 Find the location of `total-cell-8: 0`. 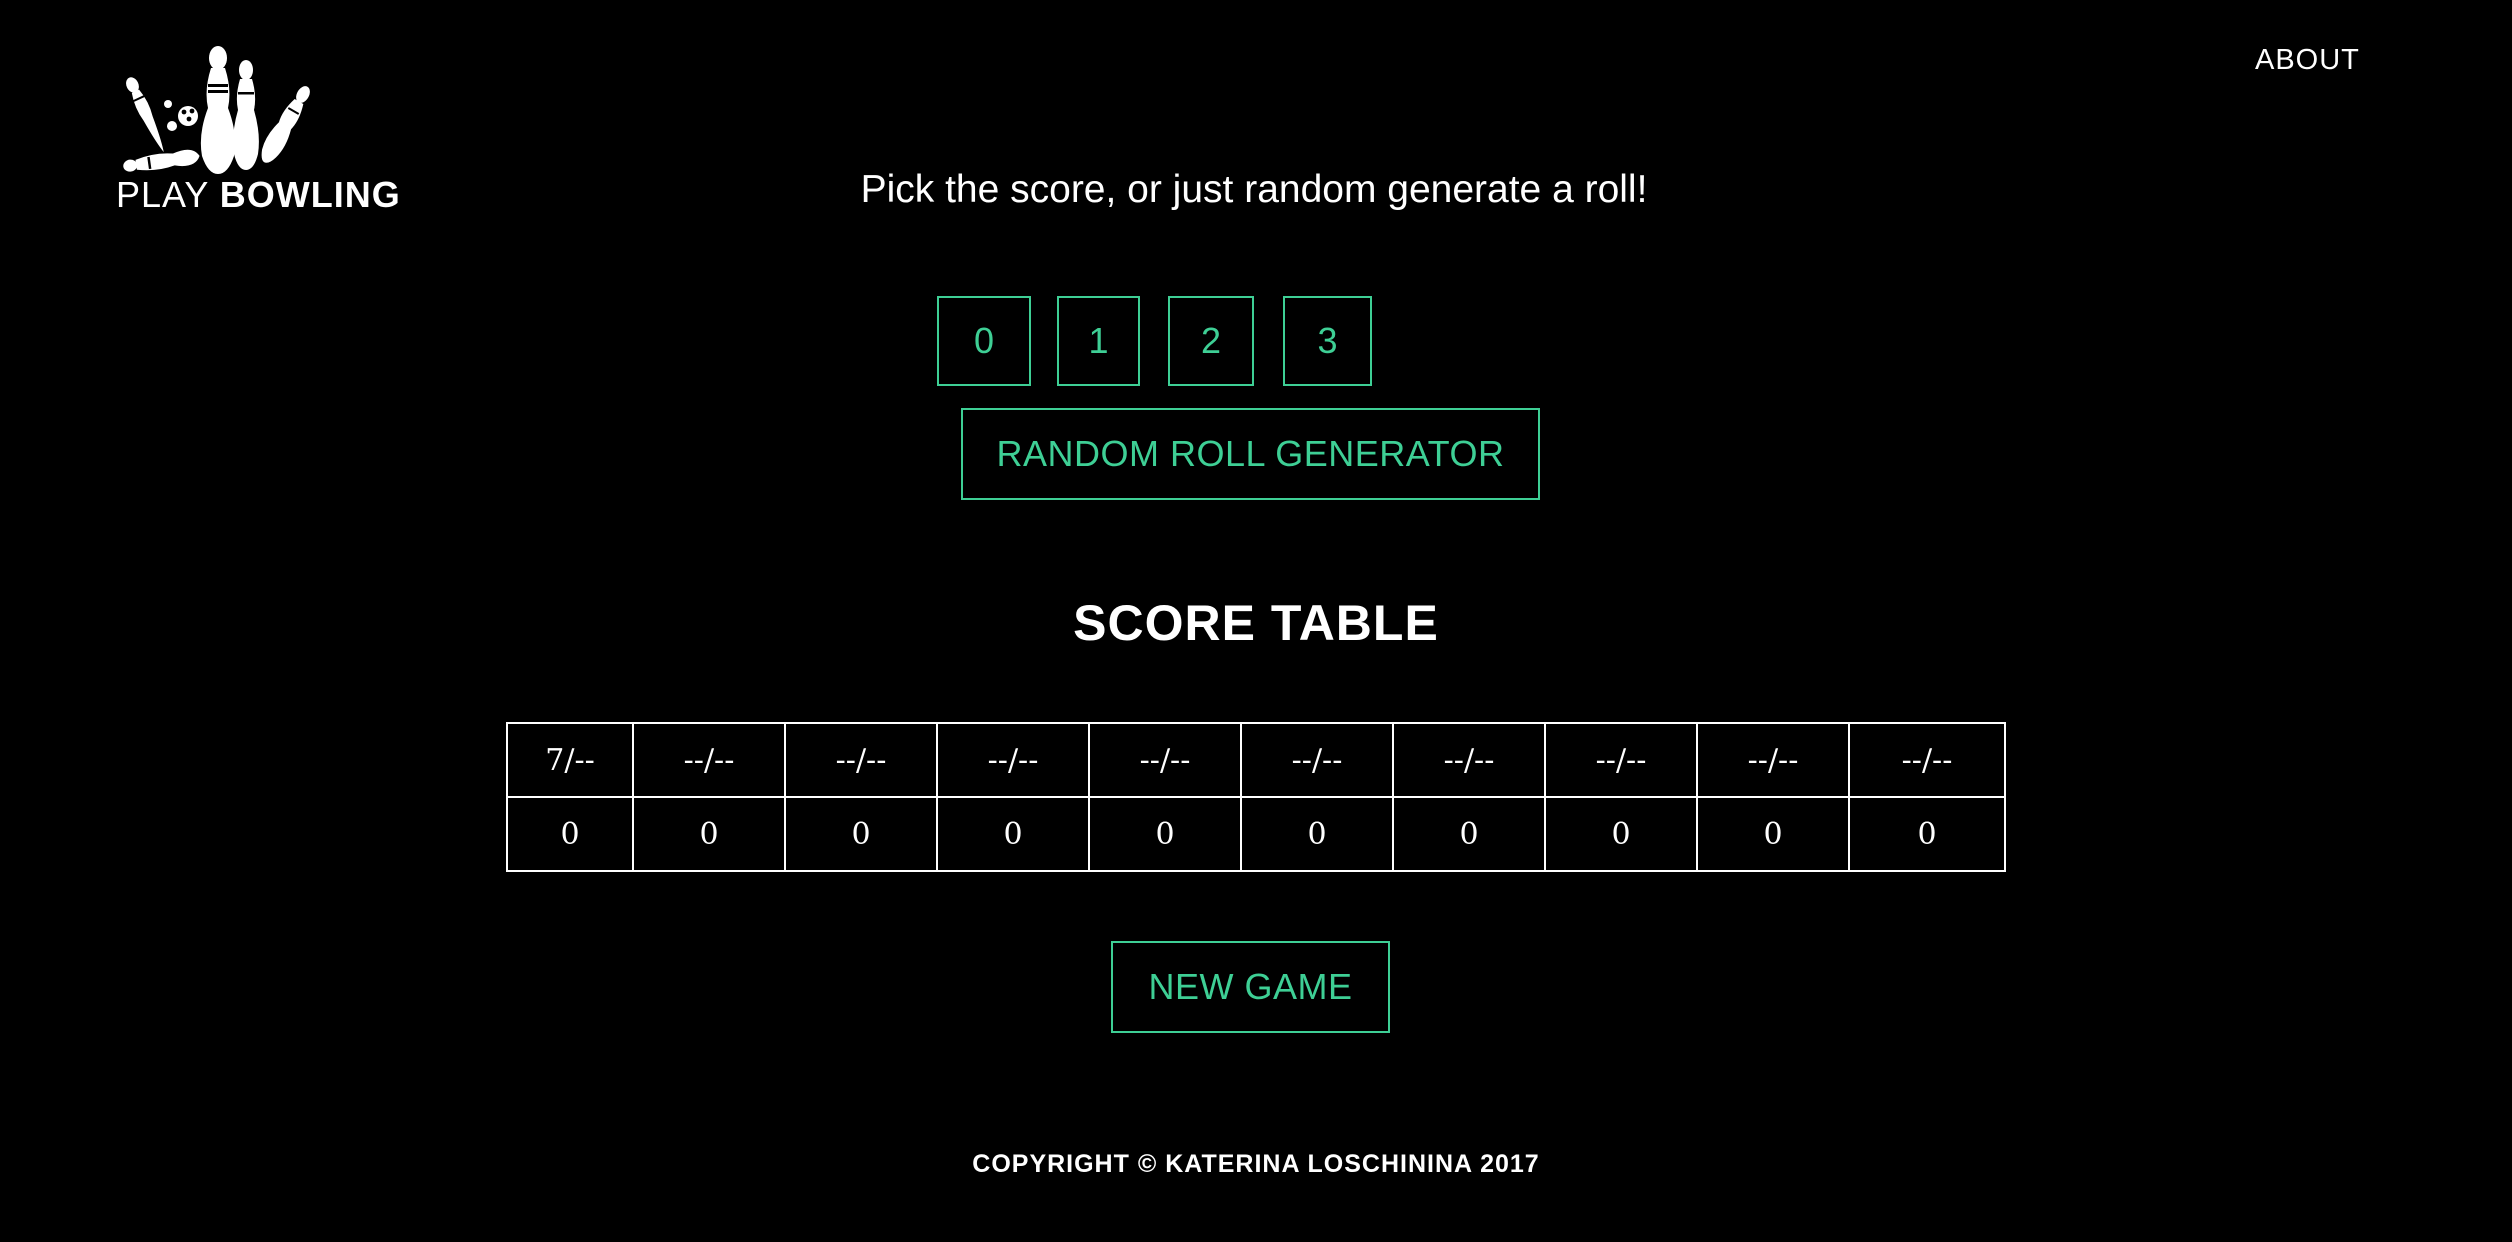

total-cell-8: 0 is located at coordinates (1621, 834).